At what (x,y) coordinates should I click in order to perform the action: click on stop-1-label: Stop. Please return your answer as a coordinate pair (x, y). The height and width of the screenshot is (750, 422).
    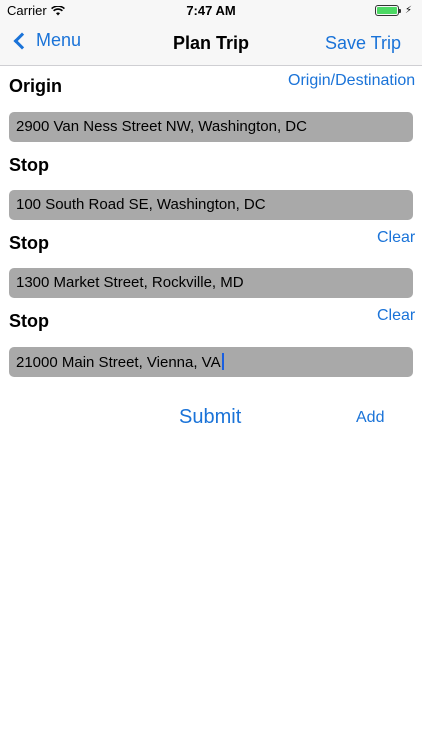
    Looking at the image, I should click on (29, 165).